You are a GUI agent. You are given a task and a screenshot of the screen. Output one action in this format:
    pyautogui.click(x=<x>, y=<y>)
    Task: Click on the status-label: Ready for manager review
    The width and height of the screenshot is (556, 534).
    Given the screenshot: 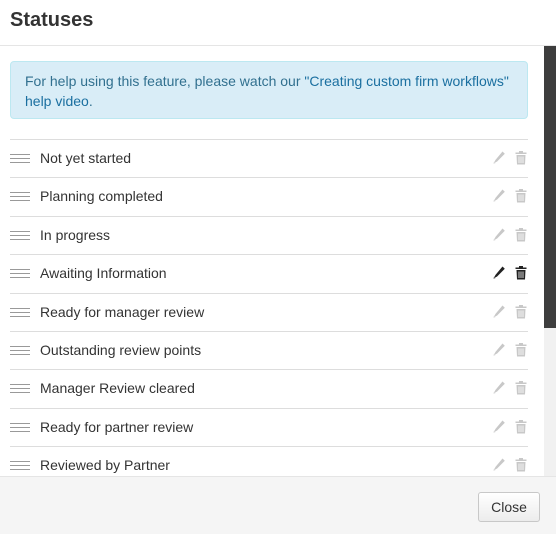 What is the action you would take?
    pyautogui.click(x=122, y=311)
    